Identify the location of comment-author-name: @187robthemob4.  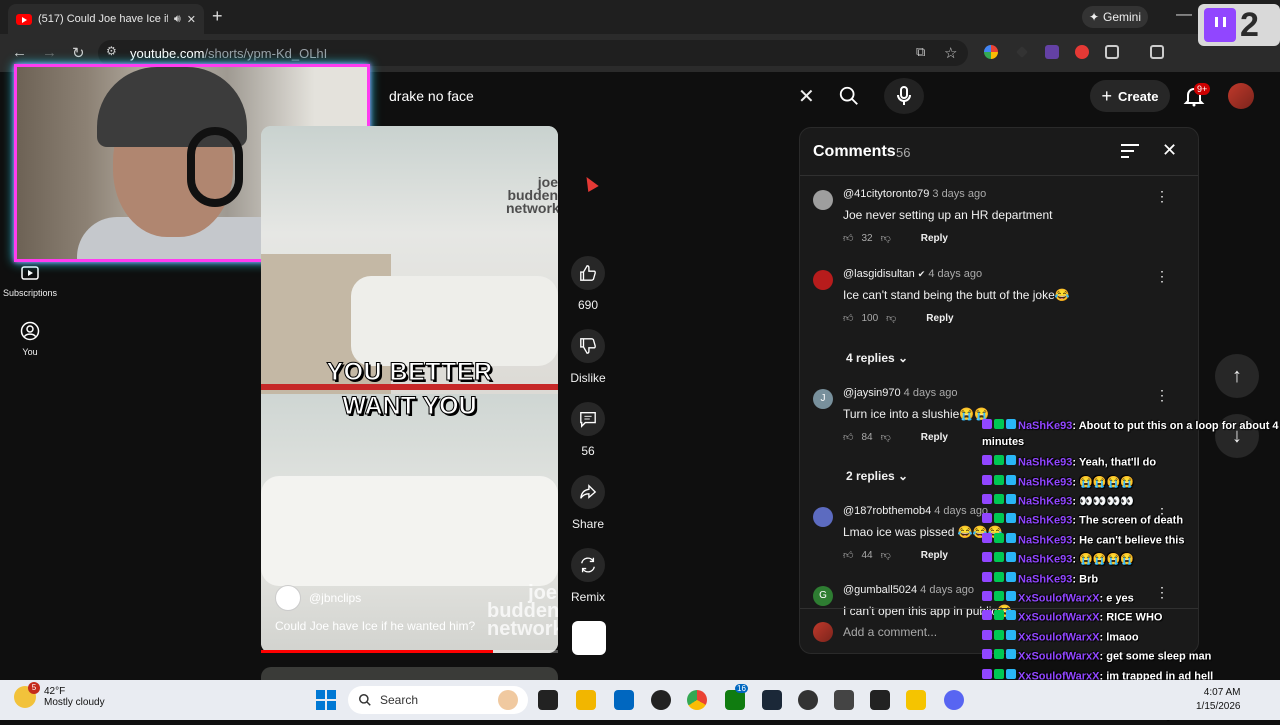
(887, 511).